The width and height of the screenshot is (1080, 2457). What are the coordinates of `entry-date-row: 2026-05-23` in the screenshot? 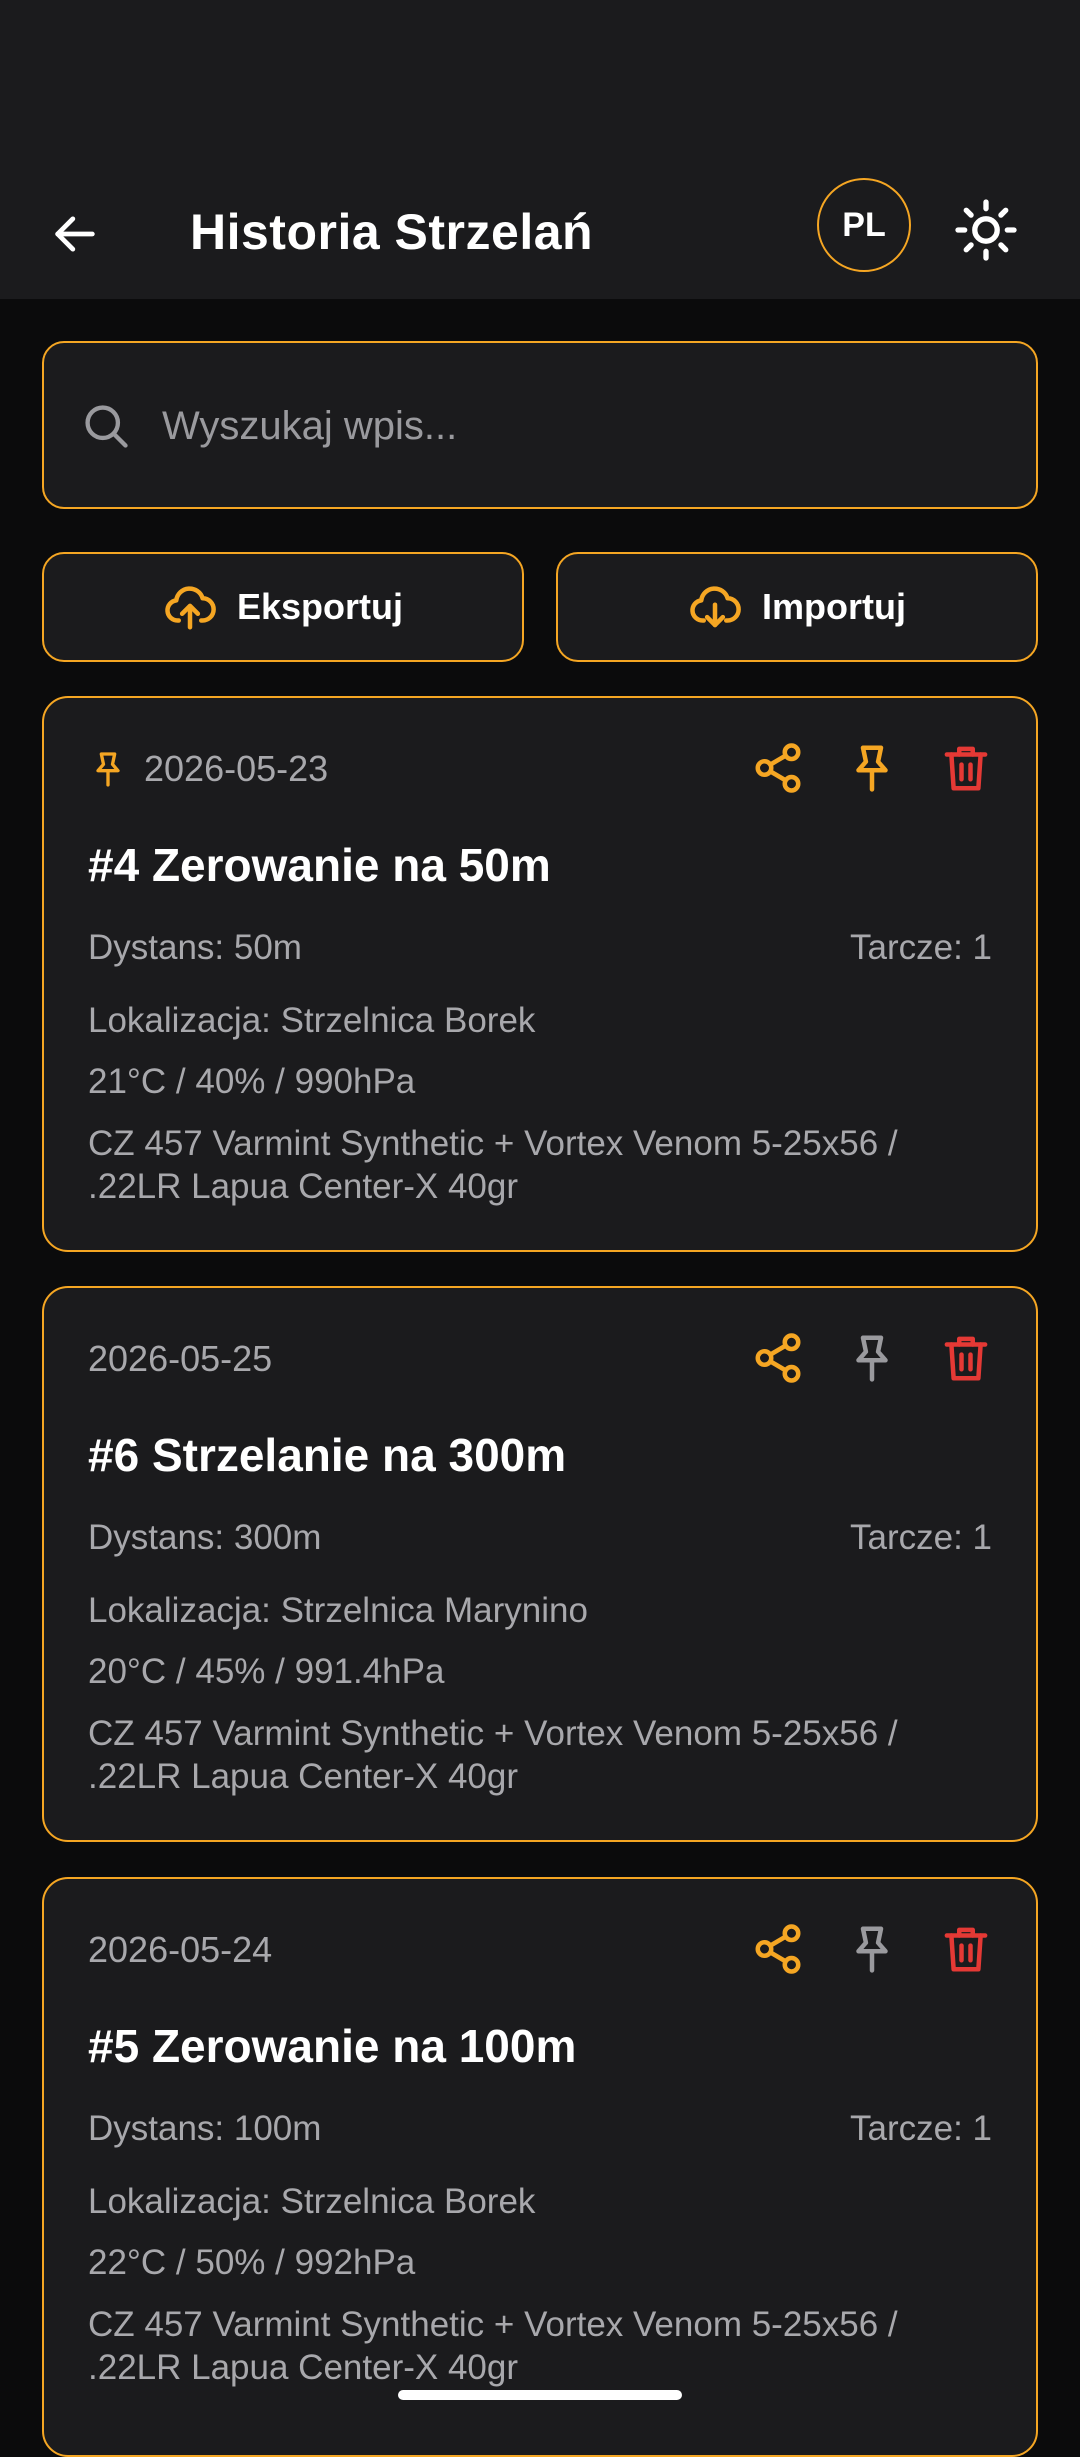 It's located at (208, 769).